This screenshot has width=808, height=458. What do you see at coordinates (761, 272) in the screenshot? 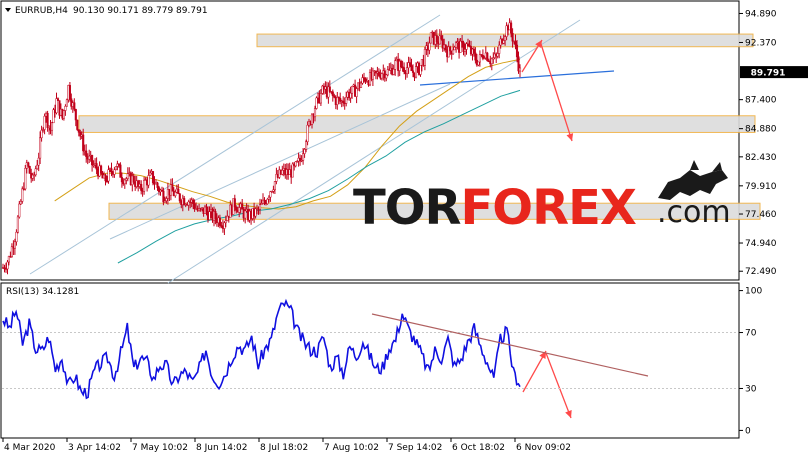
I see `price-tick-label: 72.490` at bounding box center [761, 272].